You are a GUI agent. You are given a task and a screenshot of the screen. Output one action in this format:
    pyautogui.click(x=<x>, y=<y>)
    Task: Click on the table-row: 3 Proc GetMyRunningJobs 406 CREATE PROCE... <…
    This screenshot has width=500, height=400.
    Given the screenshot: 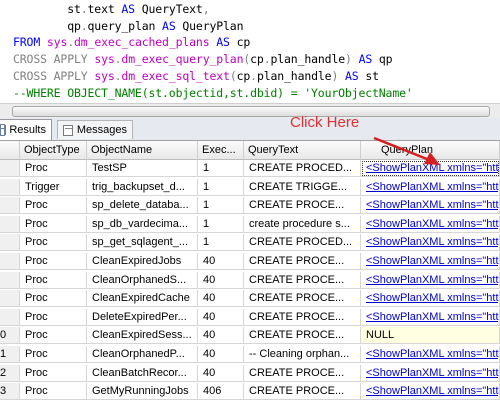 What is the action you would take?
    pyautogui.click(x=250, y=391)
    